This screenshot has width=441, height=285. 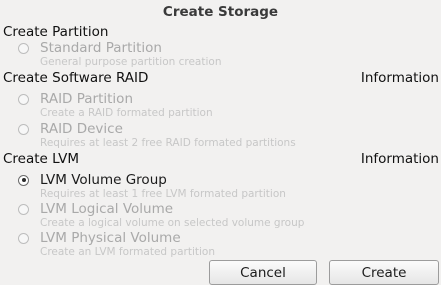 What do you see at coordinates (399, 78) in the screenshot?
I see `raid-information-label: Information` at bounding box center [399, 78].